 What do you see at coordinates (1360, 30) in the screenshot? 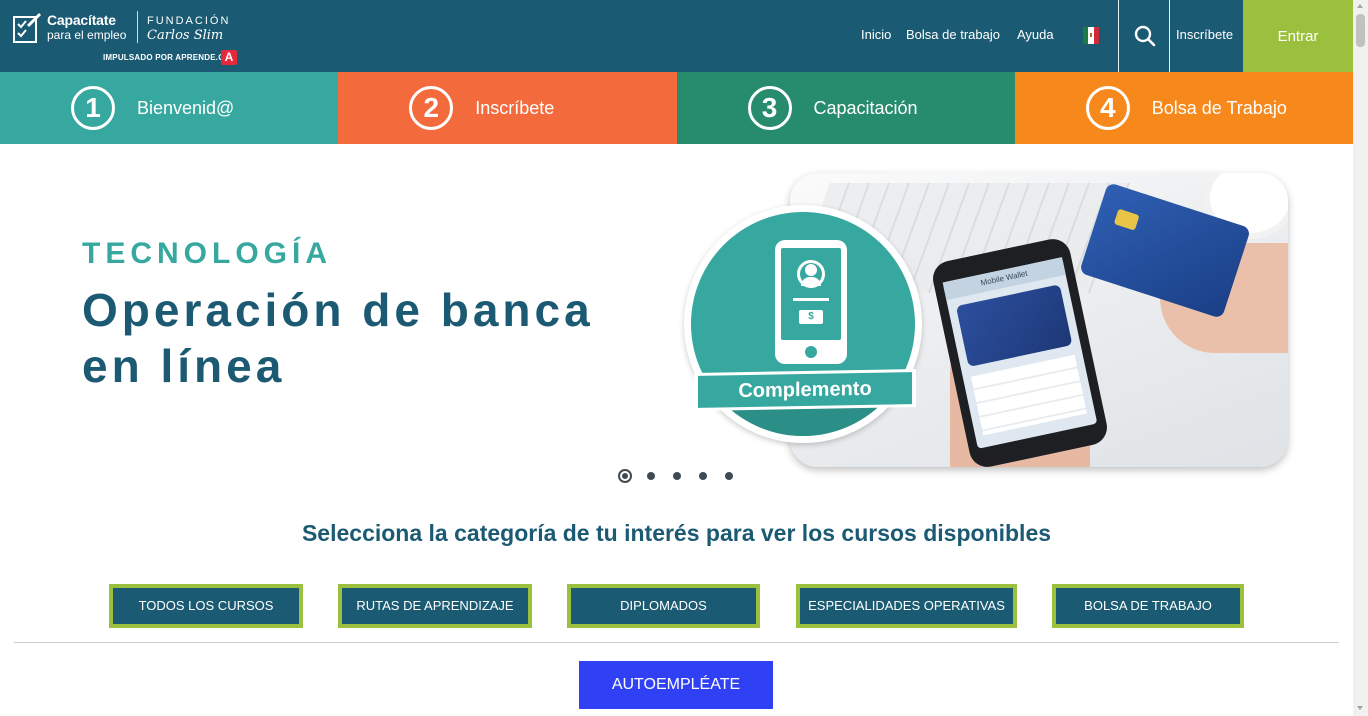
I see `scrollbar-thumb` at bounding box center [1360, 30].